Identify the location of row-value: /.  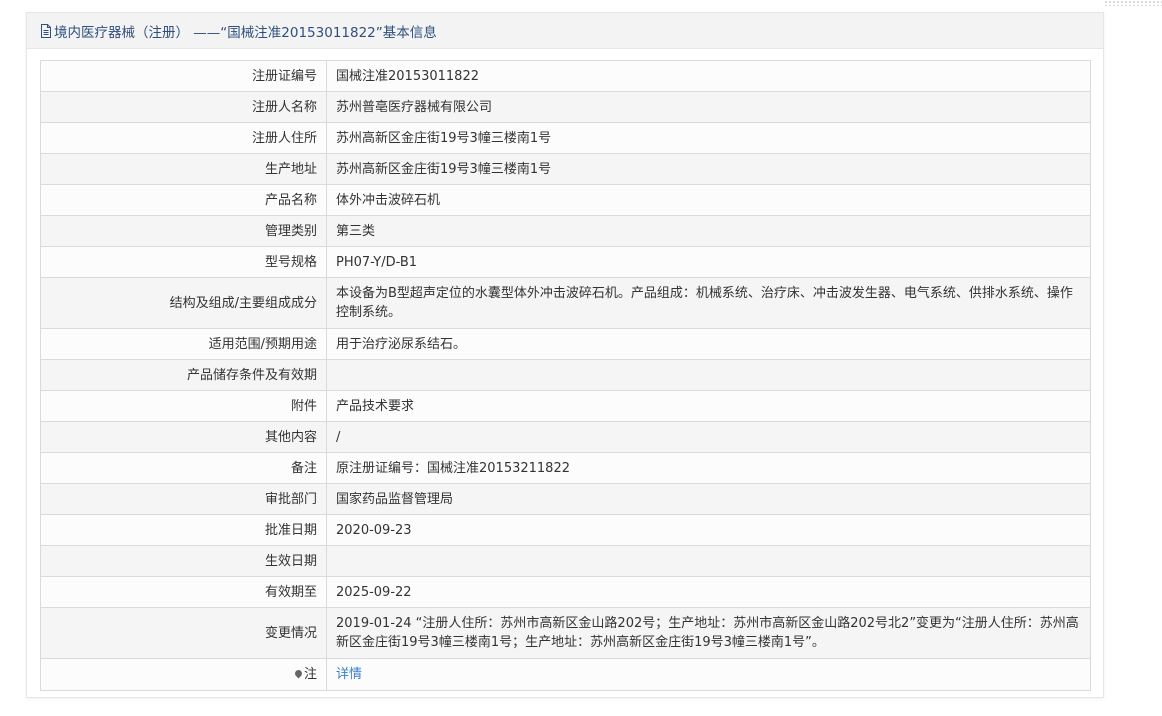
(708, 437).